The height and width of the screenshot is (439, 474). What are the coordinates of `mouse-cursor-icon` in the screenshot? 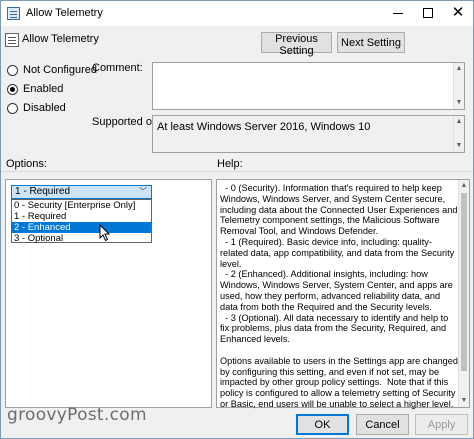 It's located at (105, 233).